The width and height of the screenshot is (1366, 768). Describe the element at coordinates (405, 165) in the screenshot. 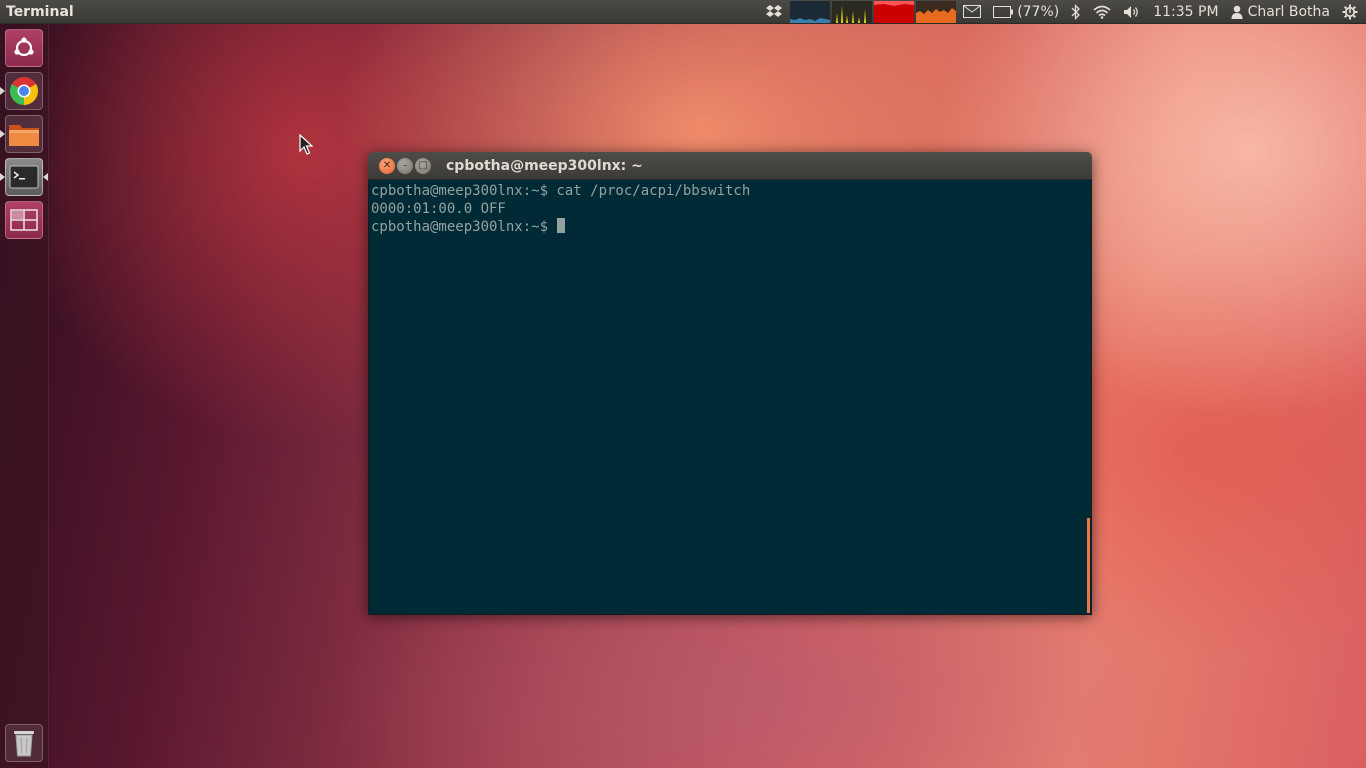

I see `window-minimize-button: –` at that location.